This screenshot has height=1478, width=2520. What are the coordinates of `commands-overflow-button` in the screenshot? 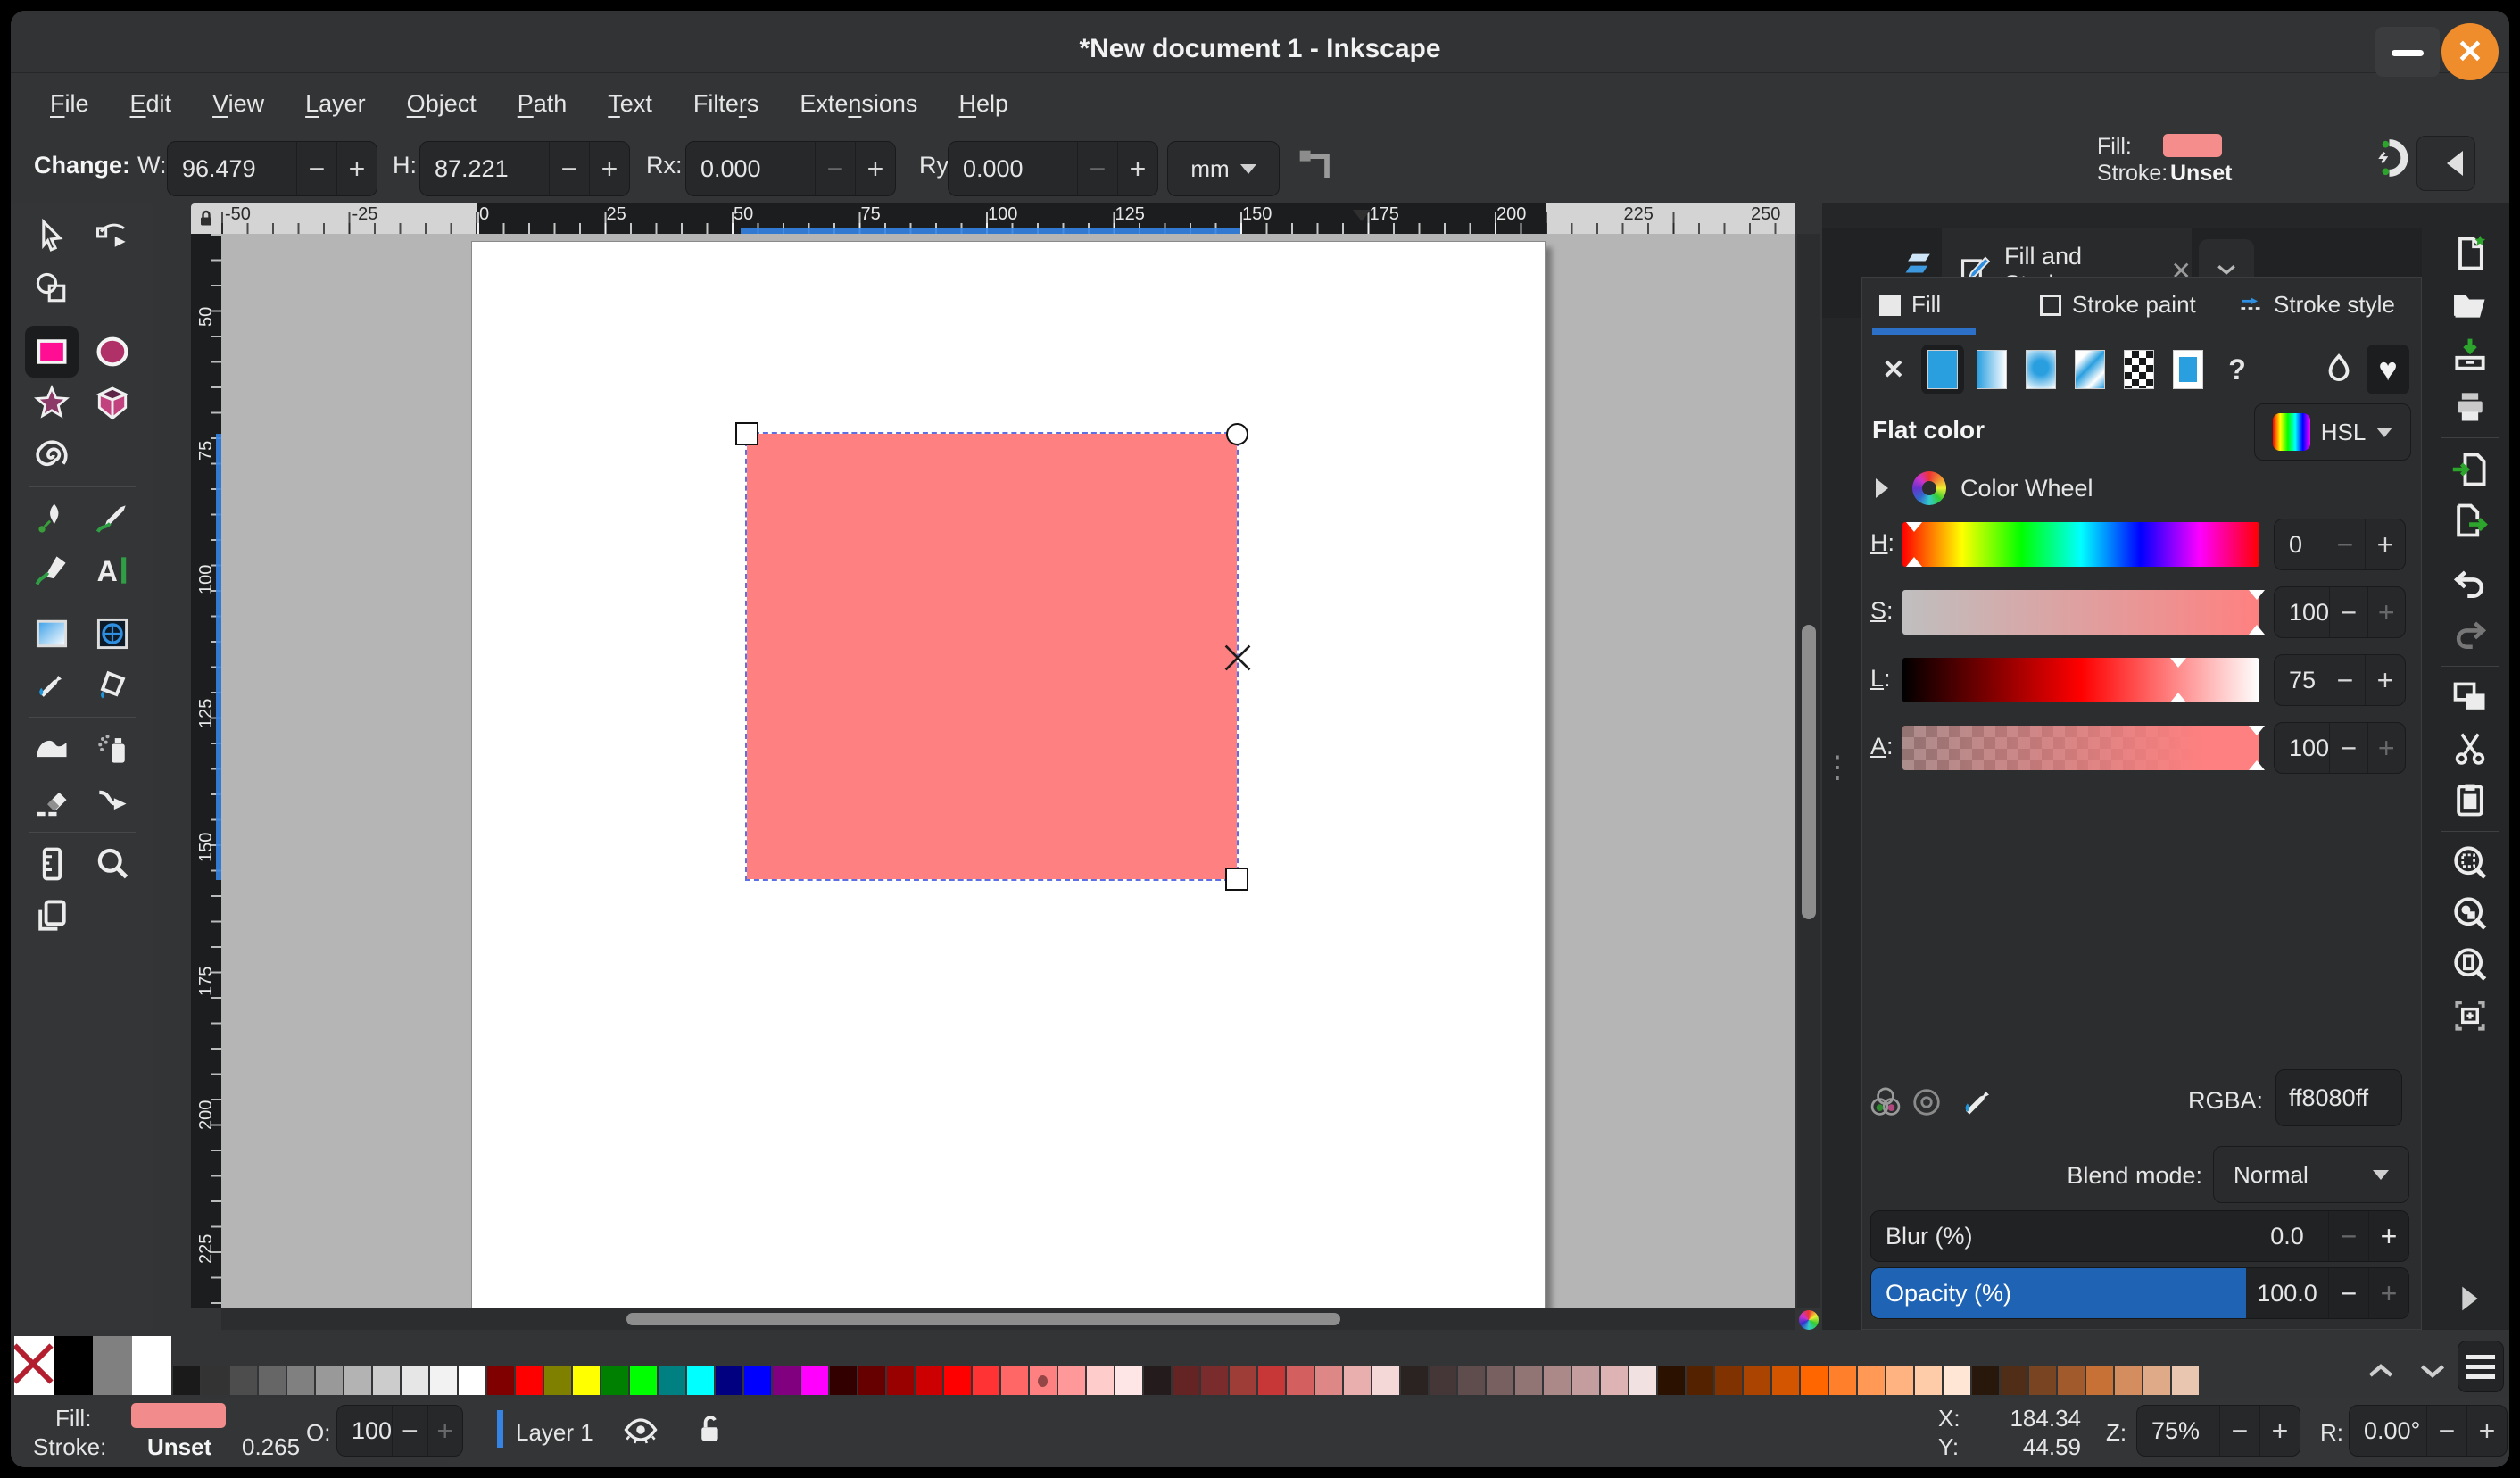 It's located at (2469, 1298).